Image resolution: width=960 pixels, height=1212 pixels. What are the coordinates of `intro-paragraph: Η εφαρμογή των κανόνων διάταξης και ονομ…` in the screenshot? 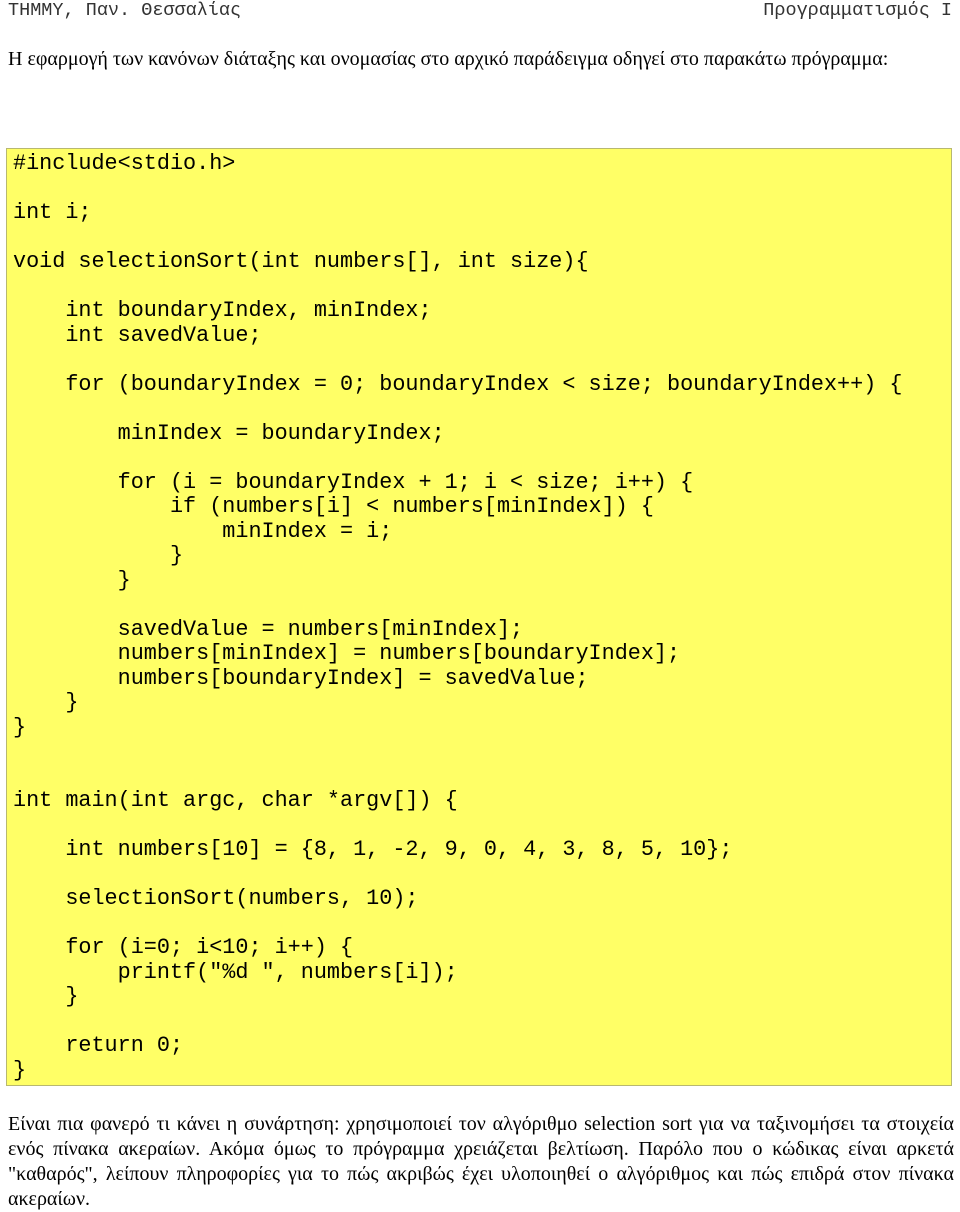 It's located at (448, 59).